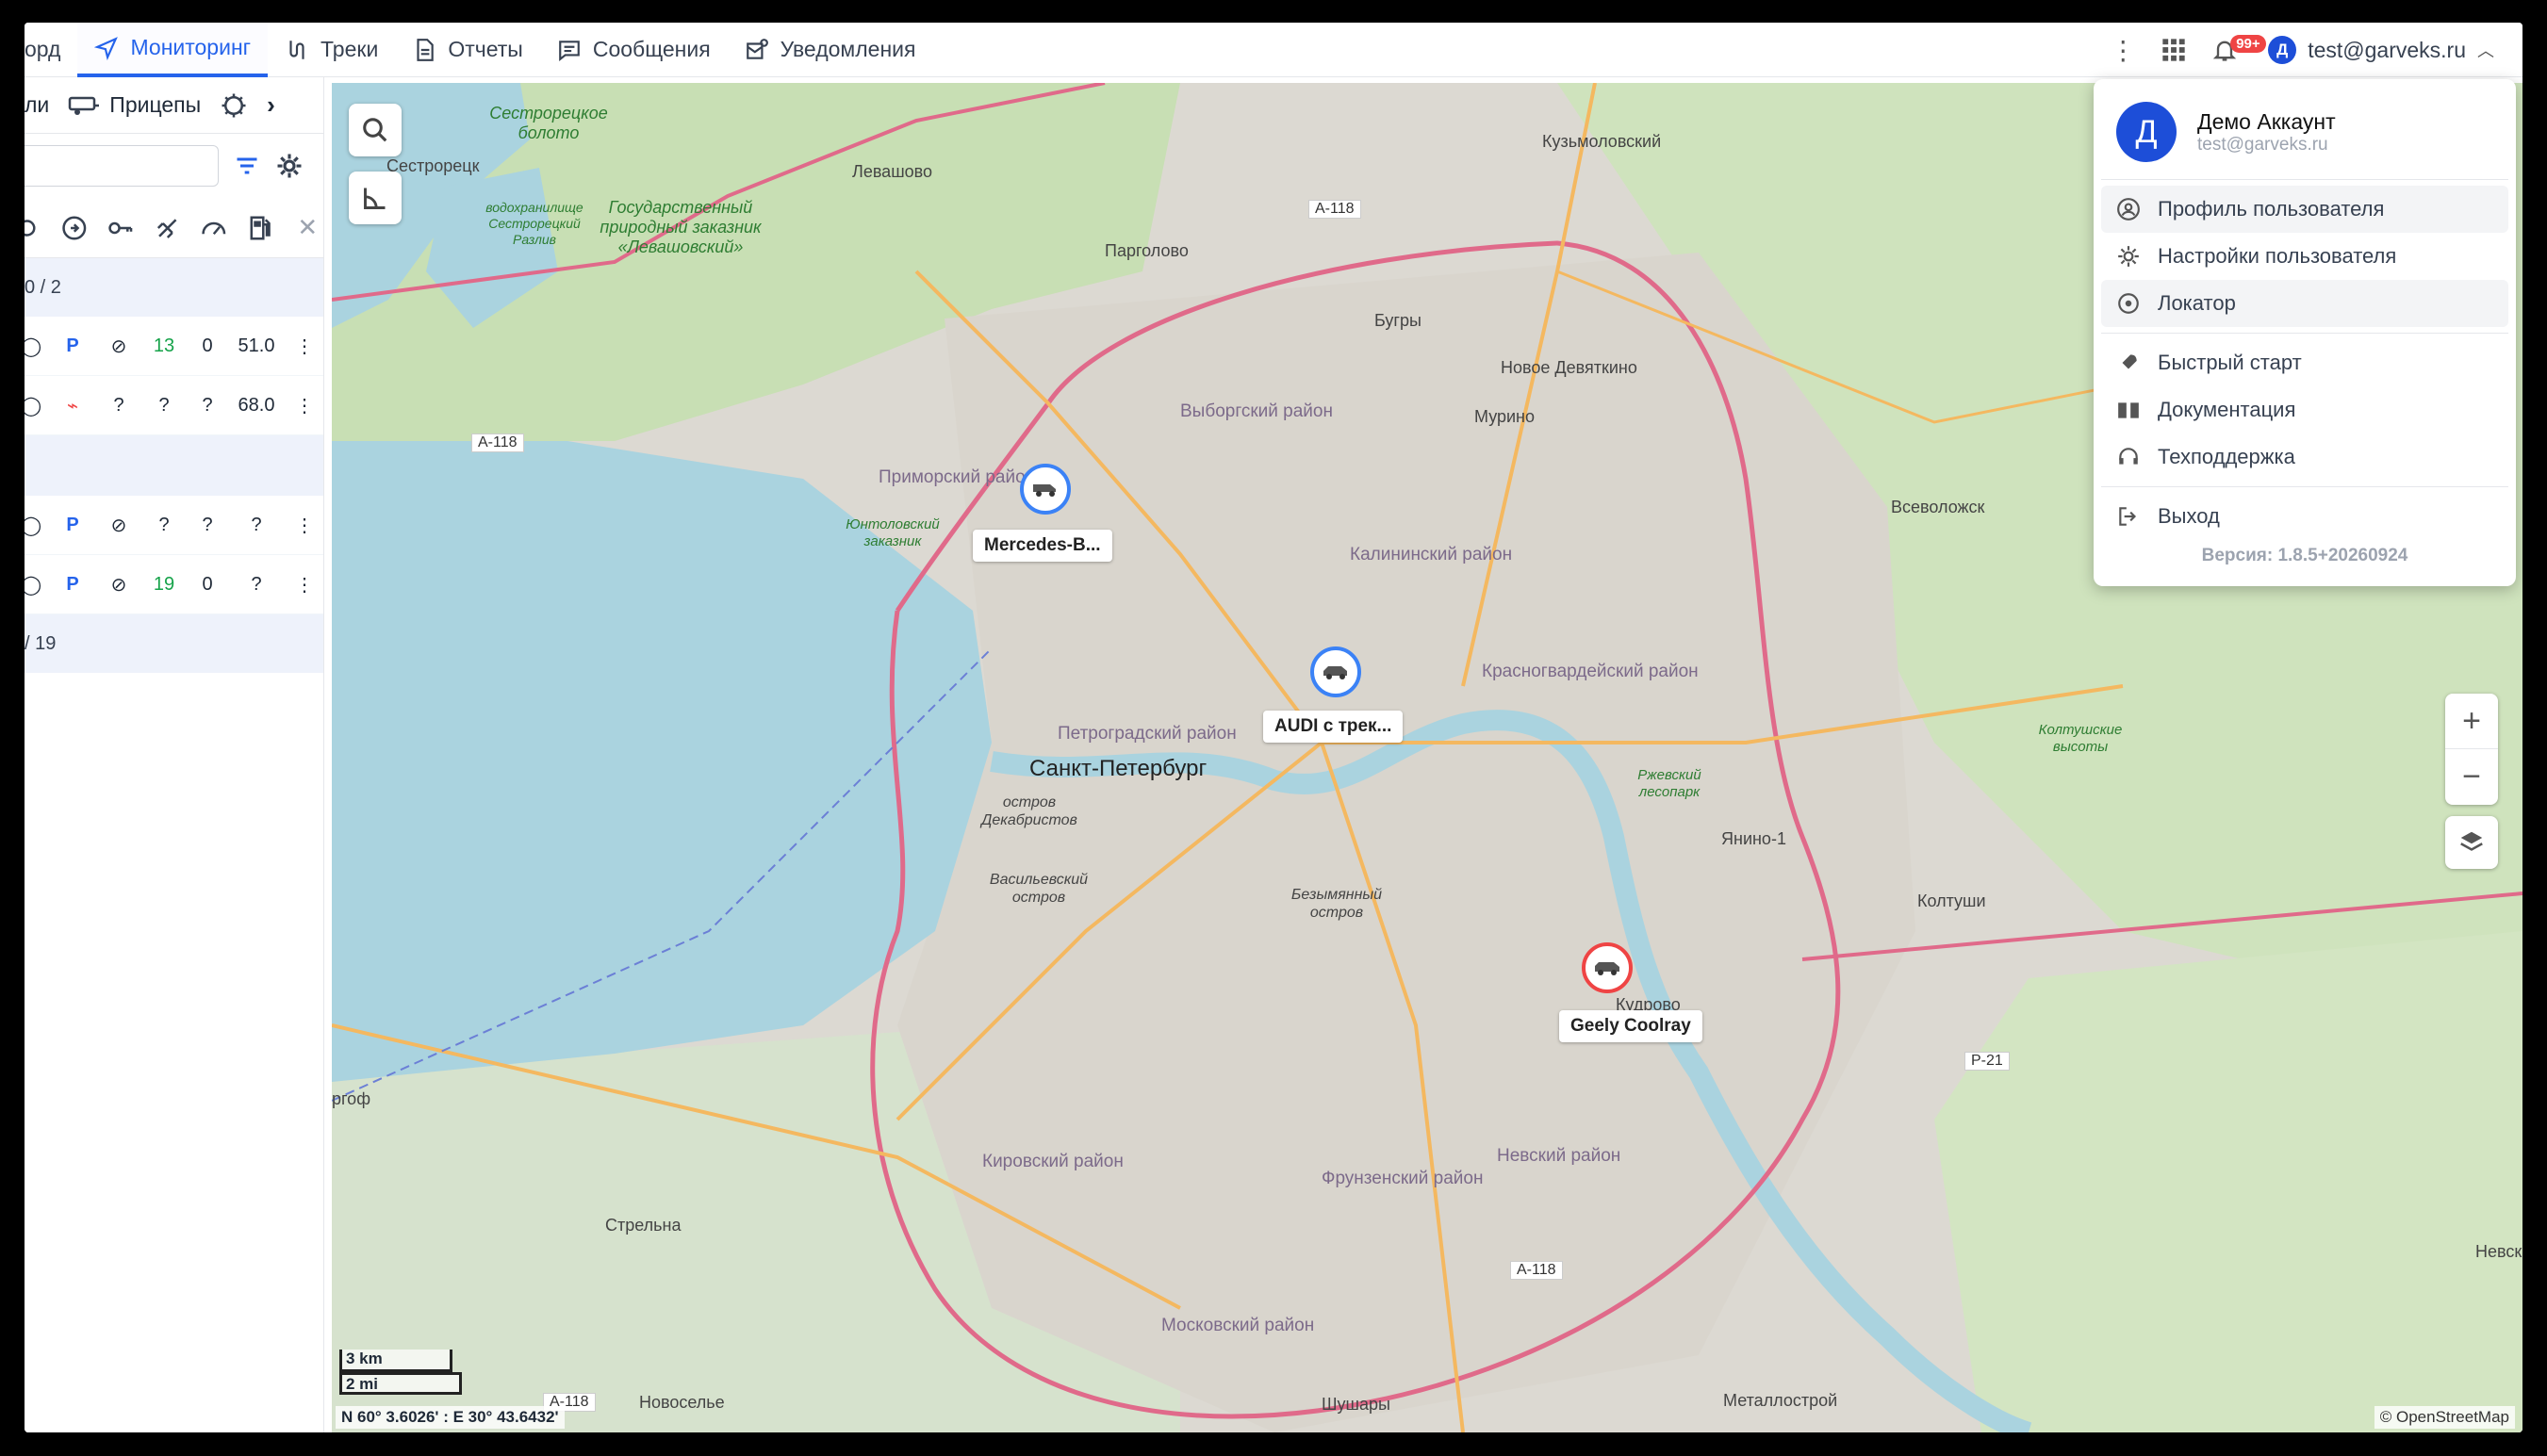 The width and height of the screenshot is (2547, 1456). What do you see at coordinates (208, 524) in the screenshot?
I see `speed-value: ?` at bounding box center [208, 524].